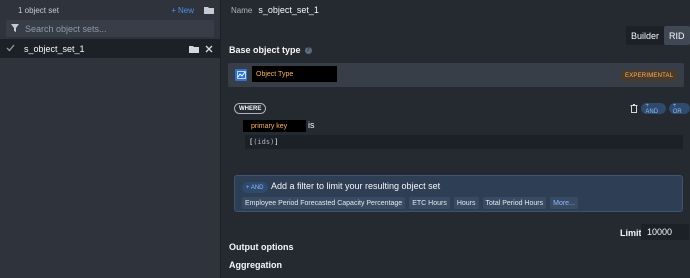  Describe the element at coordinates (514, 203) in the screenshot. I see `filter-chip: Total Period Hours` at that location.